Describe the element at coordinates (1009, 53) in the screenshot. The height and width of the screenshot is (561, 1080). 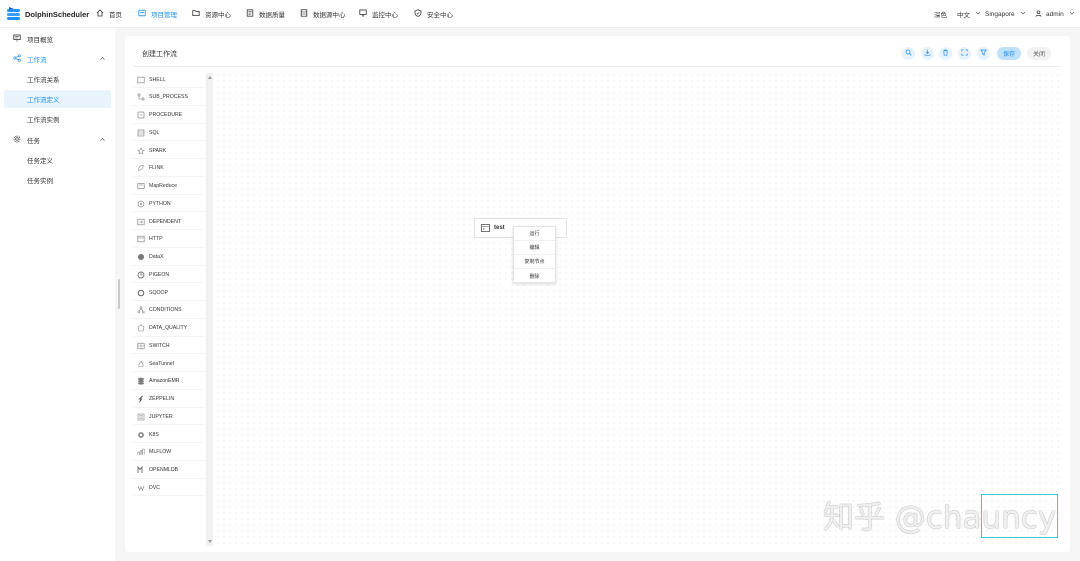
I see `save-button: 保存` at that location.